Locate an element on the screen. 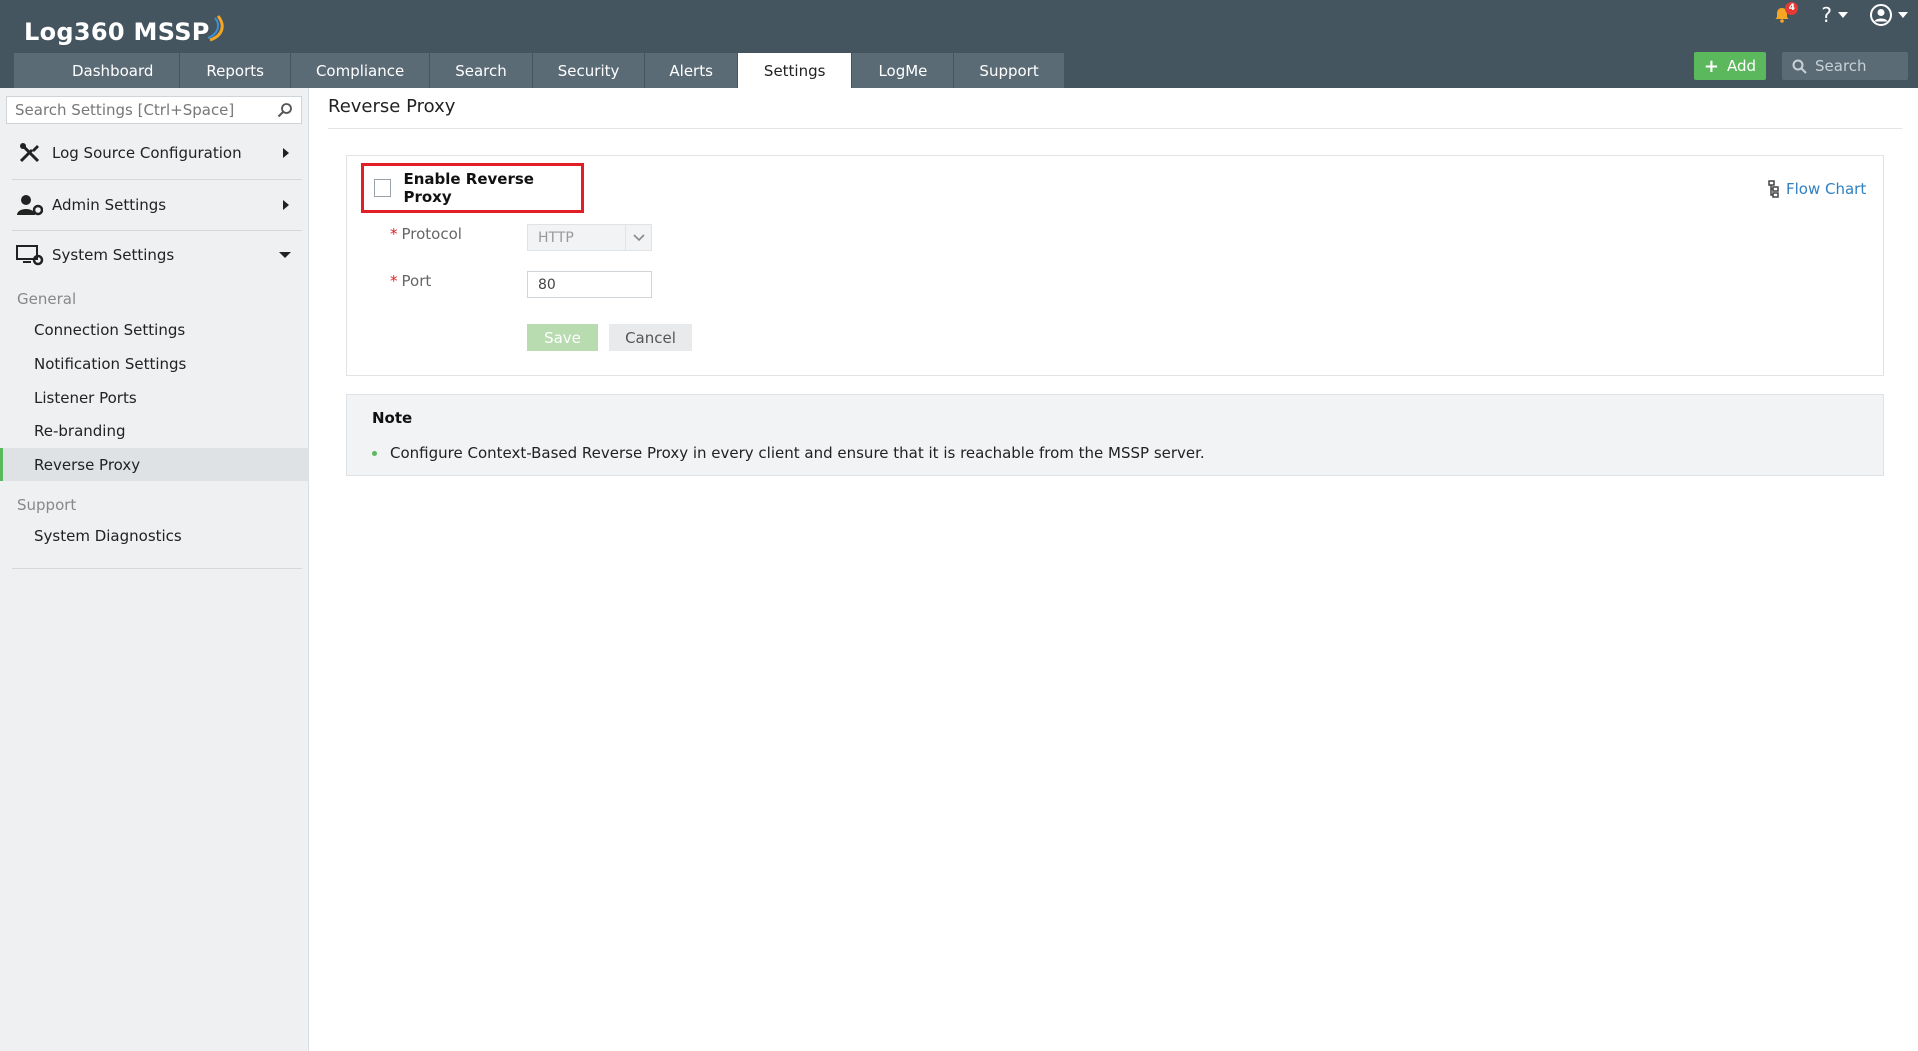 The width and height of the screenshot is (1918, 1051). sidebar-item-log-source-configuration: Log Source Configuration is located at coordinates (154, 153).